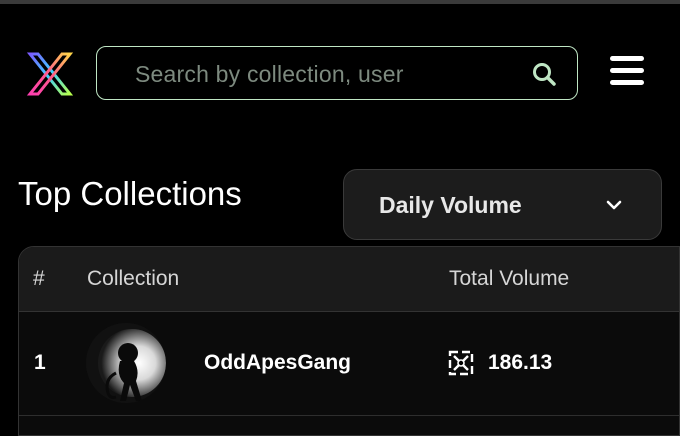 This screenshot has width=680, height=436. I want to click on token-icon, so click(461, 363).